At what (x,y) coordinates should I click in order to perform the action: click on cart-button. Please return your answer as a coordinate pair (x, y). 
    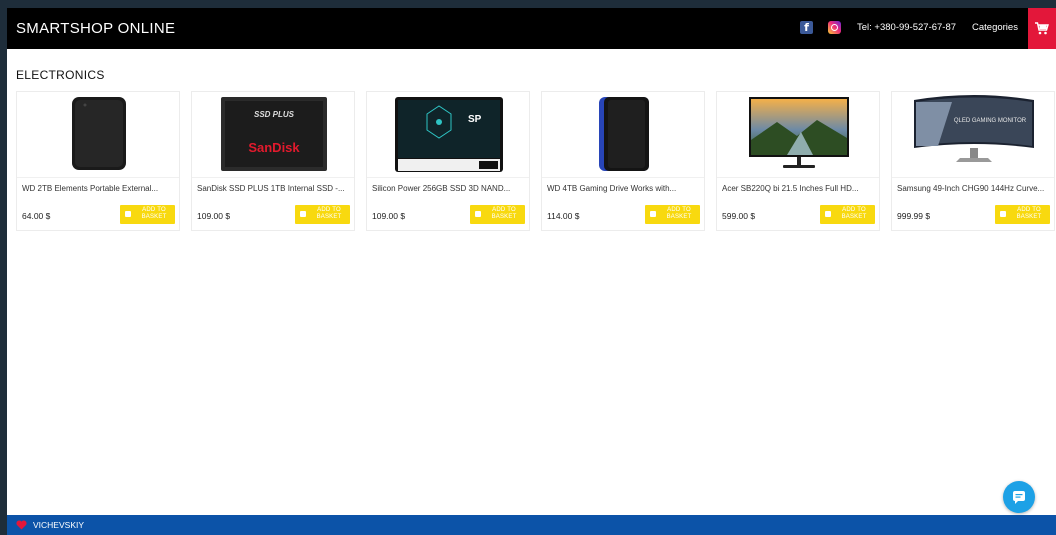
    Looking at the image, I should click on (1042, 28).